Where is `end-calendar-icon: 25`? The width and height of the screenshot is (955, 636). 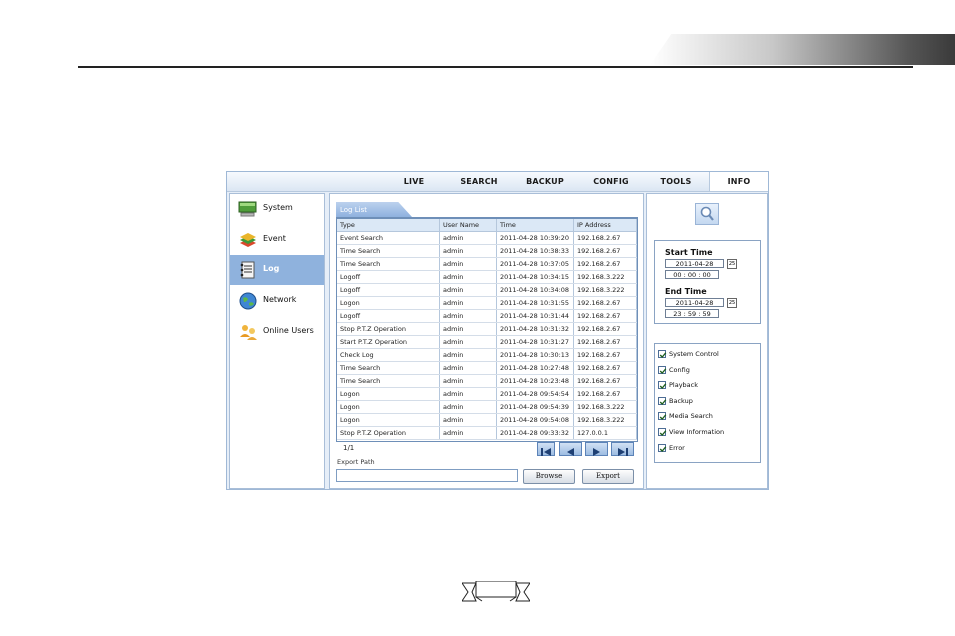 end-calendar-icon: 25 is located at coordinates (732, 303).